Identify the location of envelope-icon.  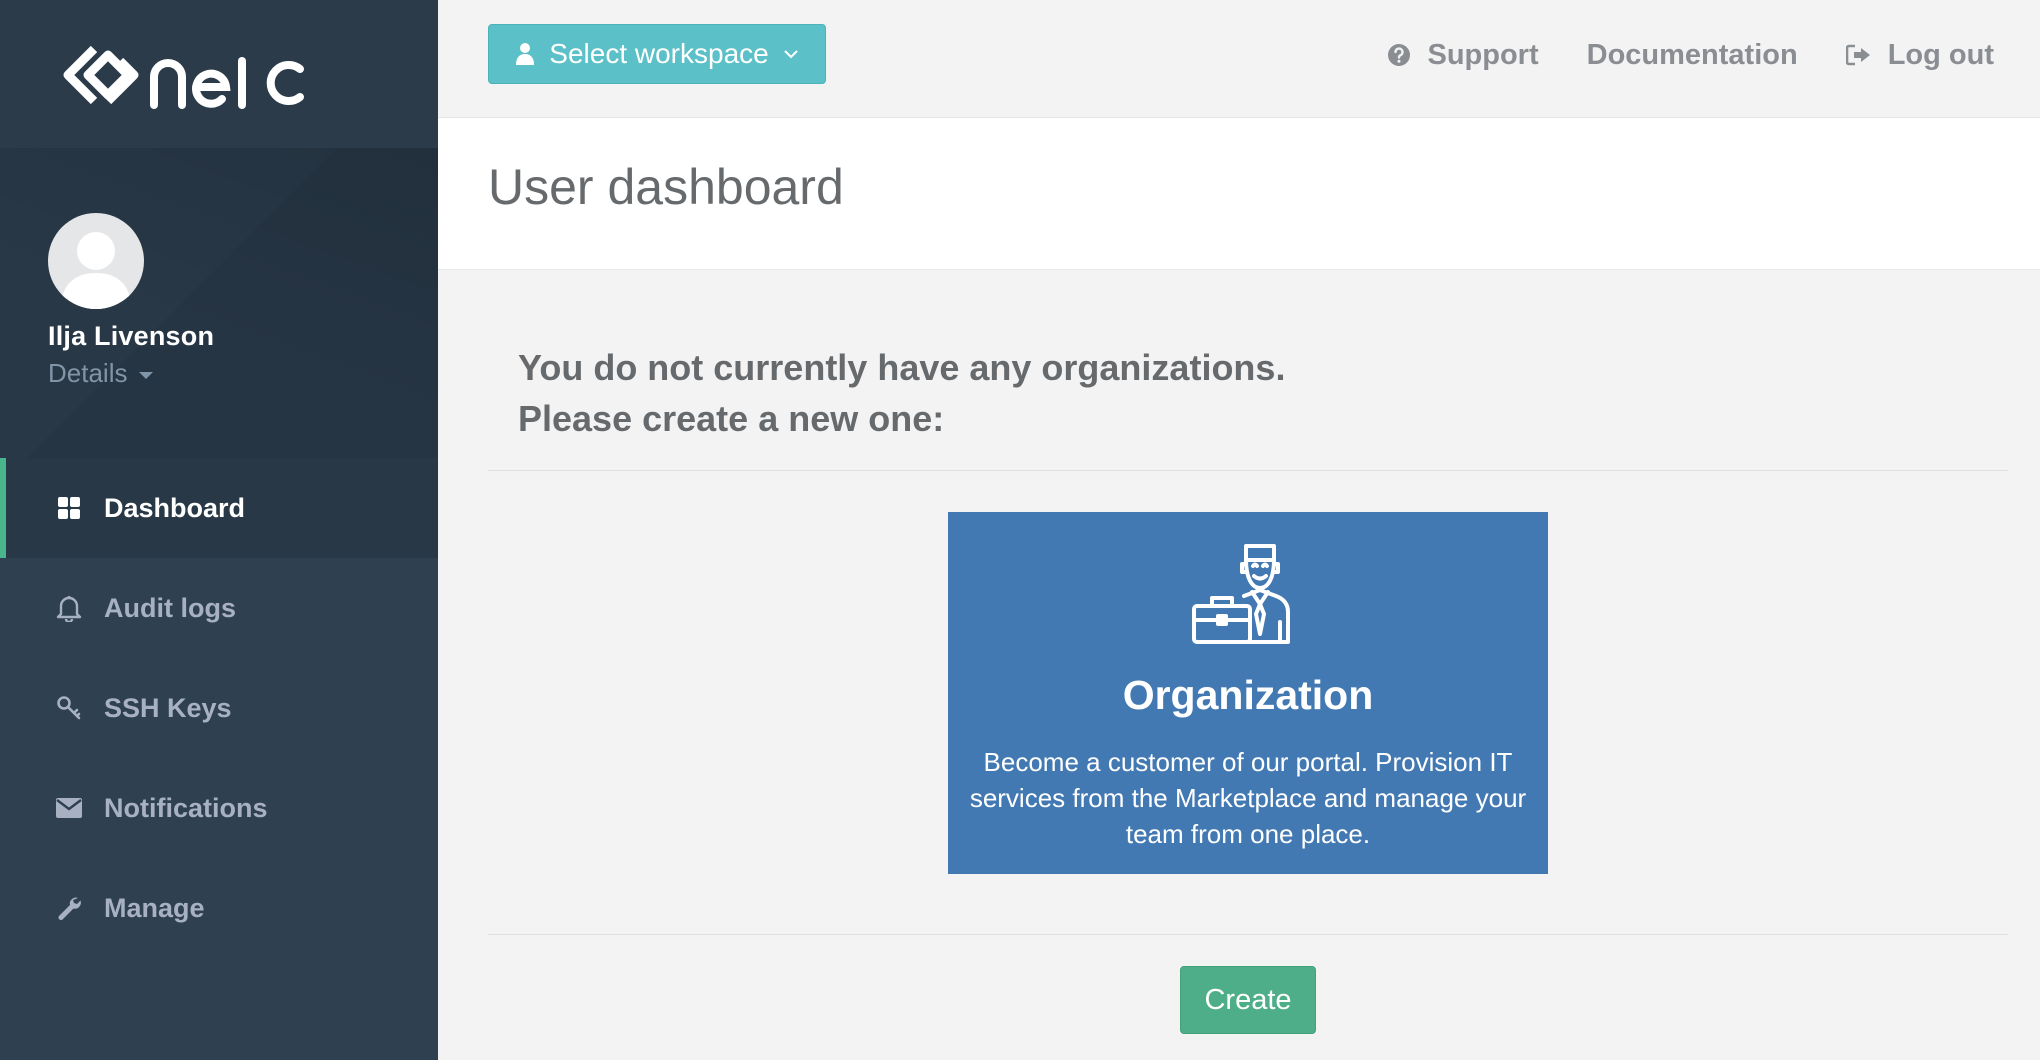
(69, 808).